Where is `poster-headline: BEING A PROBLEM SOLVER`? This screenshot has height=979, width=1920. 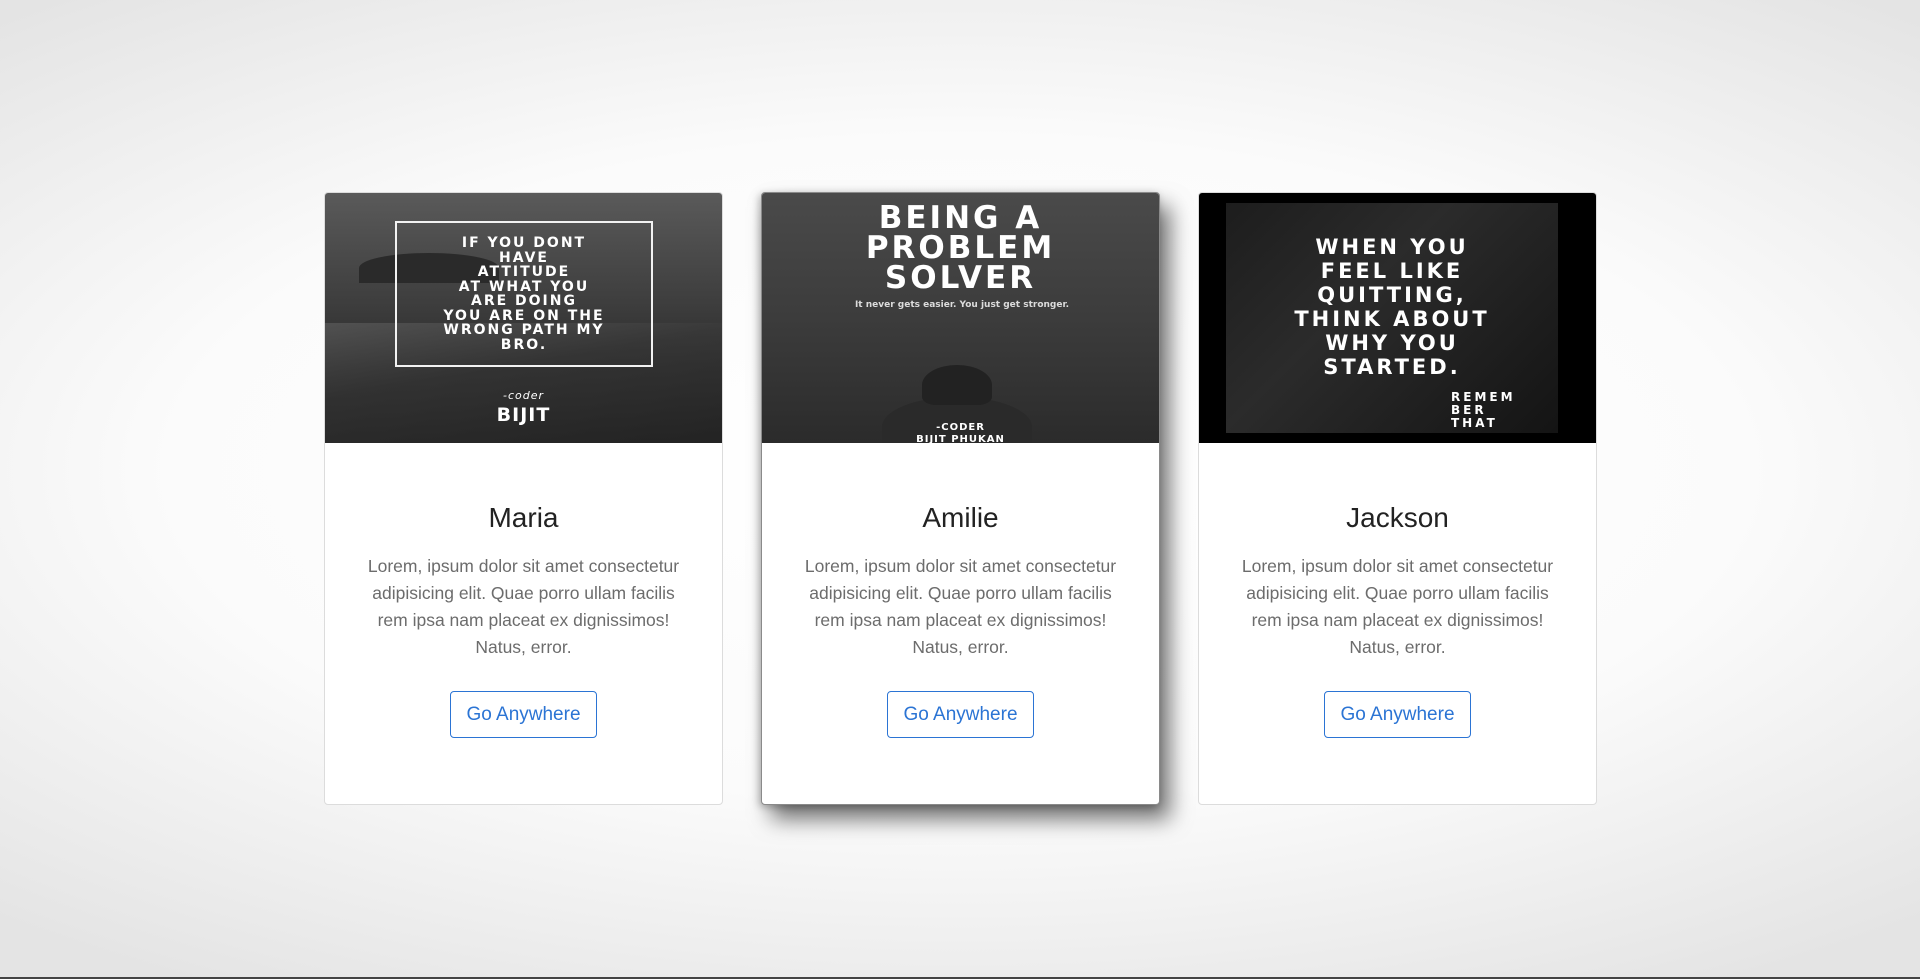 poster-headline: BEING A PROBLEM SOLVER is located at coordinates (960, 248).